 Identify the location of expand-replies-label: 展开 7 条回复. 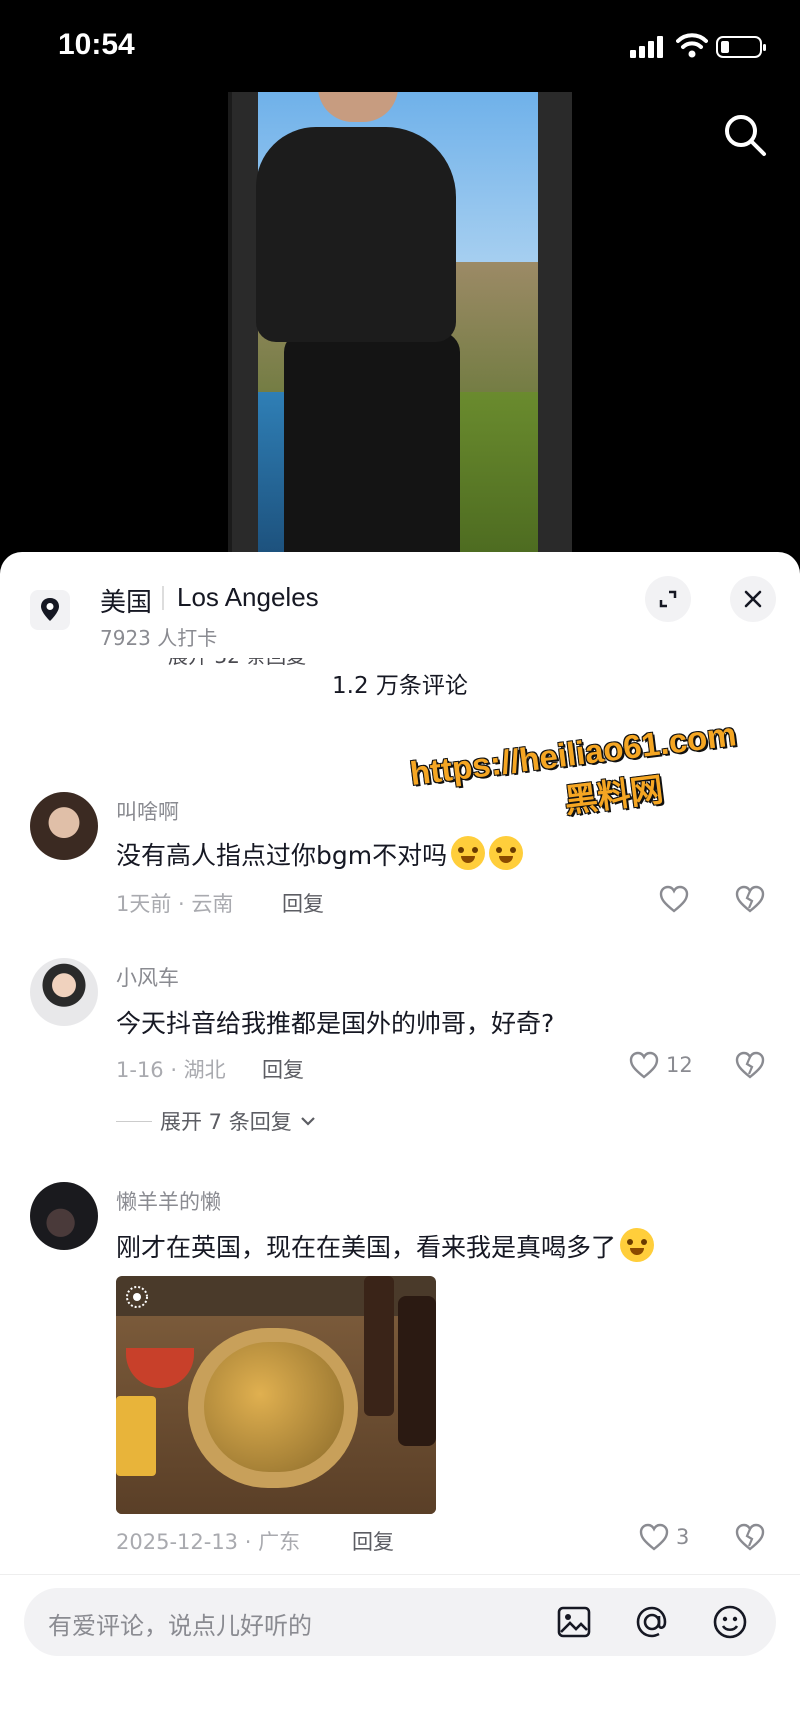
(226, 1122).